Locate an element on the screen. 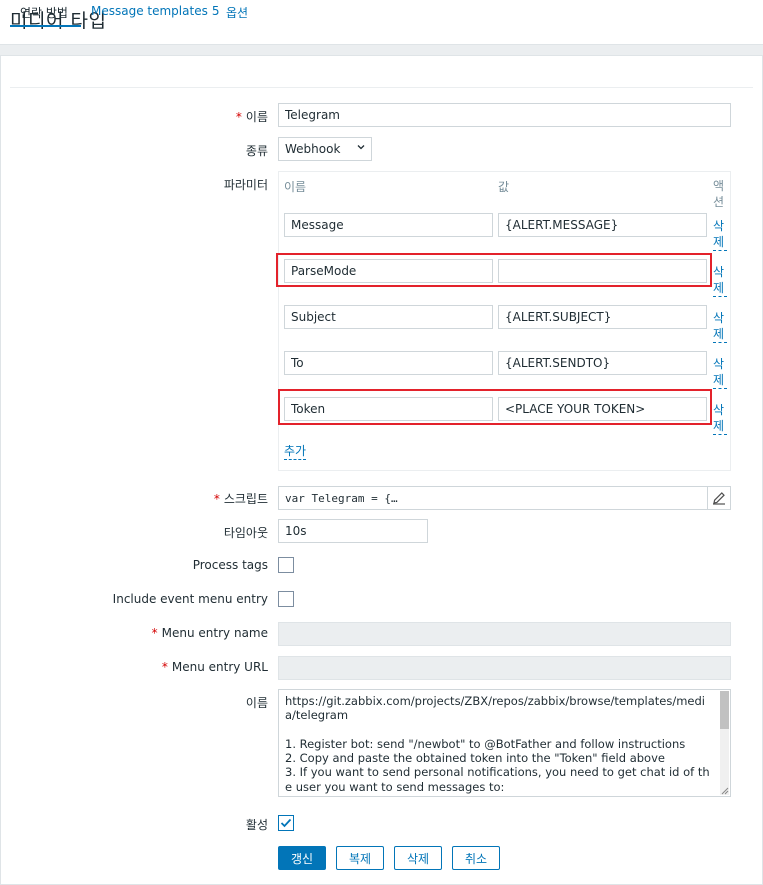 This screenshot has width=763, height=885. edit-script-button is located at coordinates (718, 498).